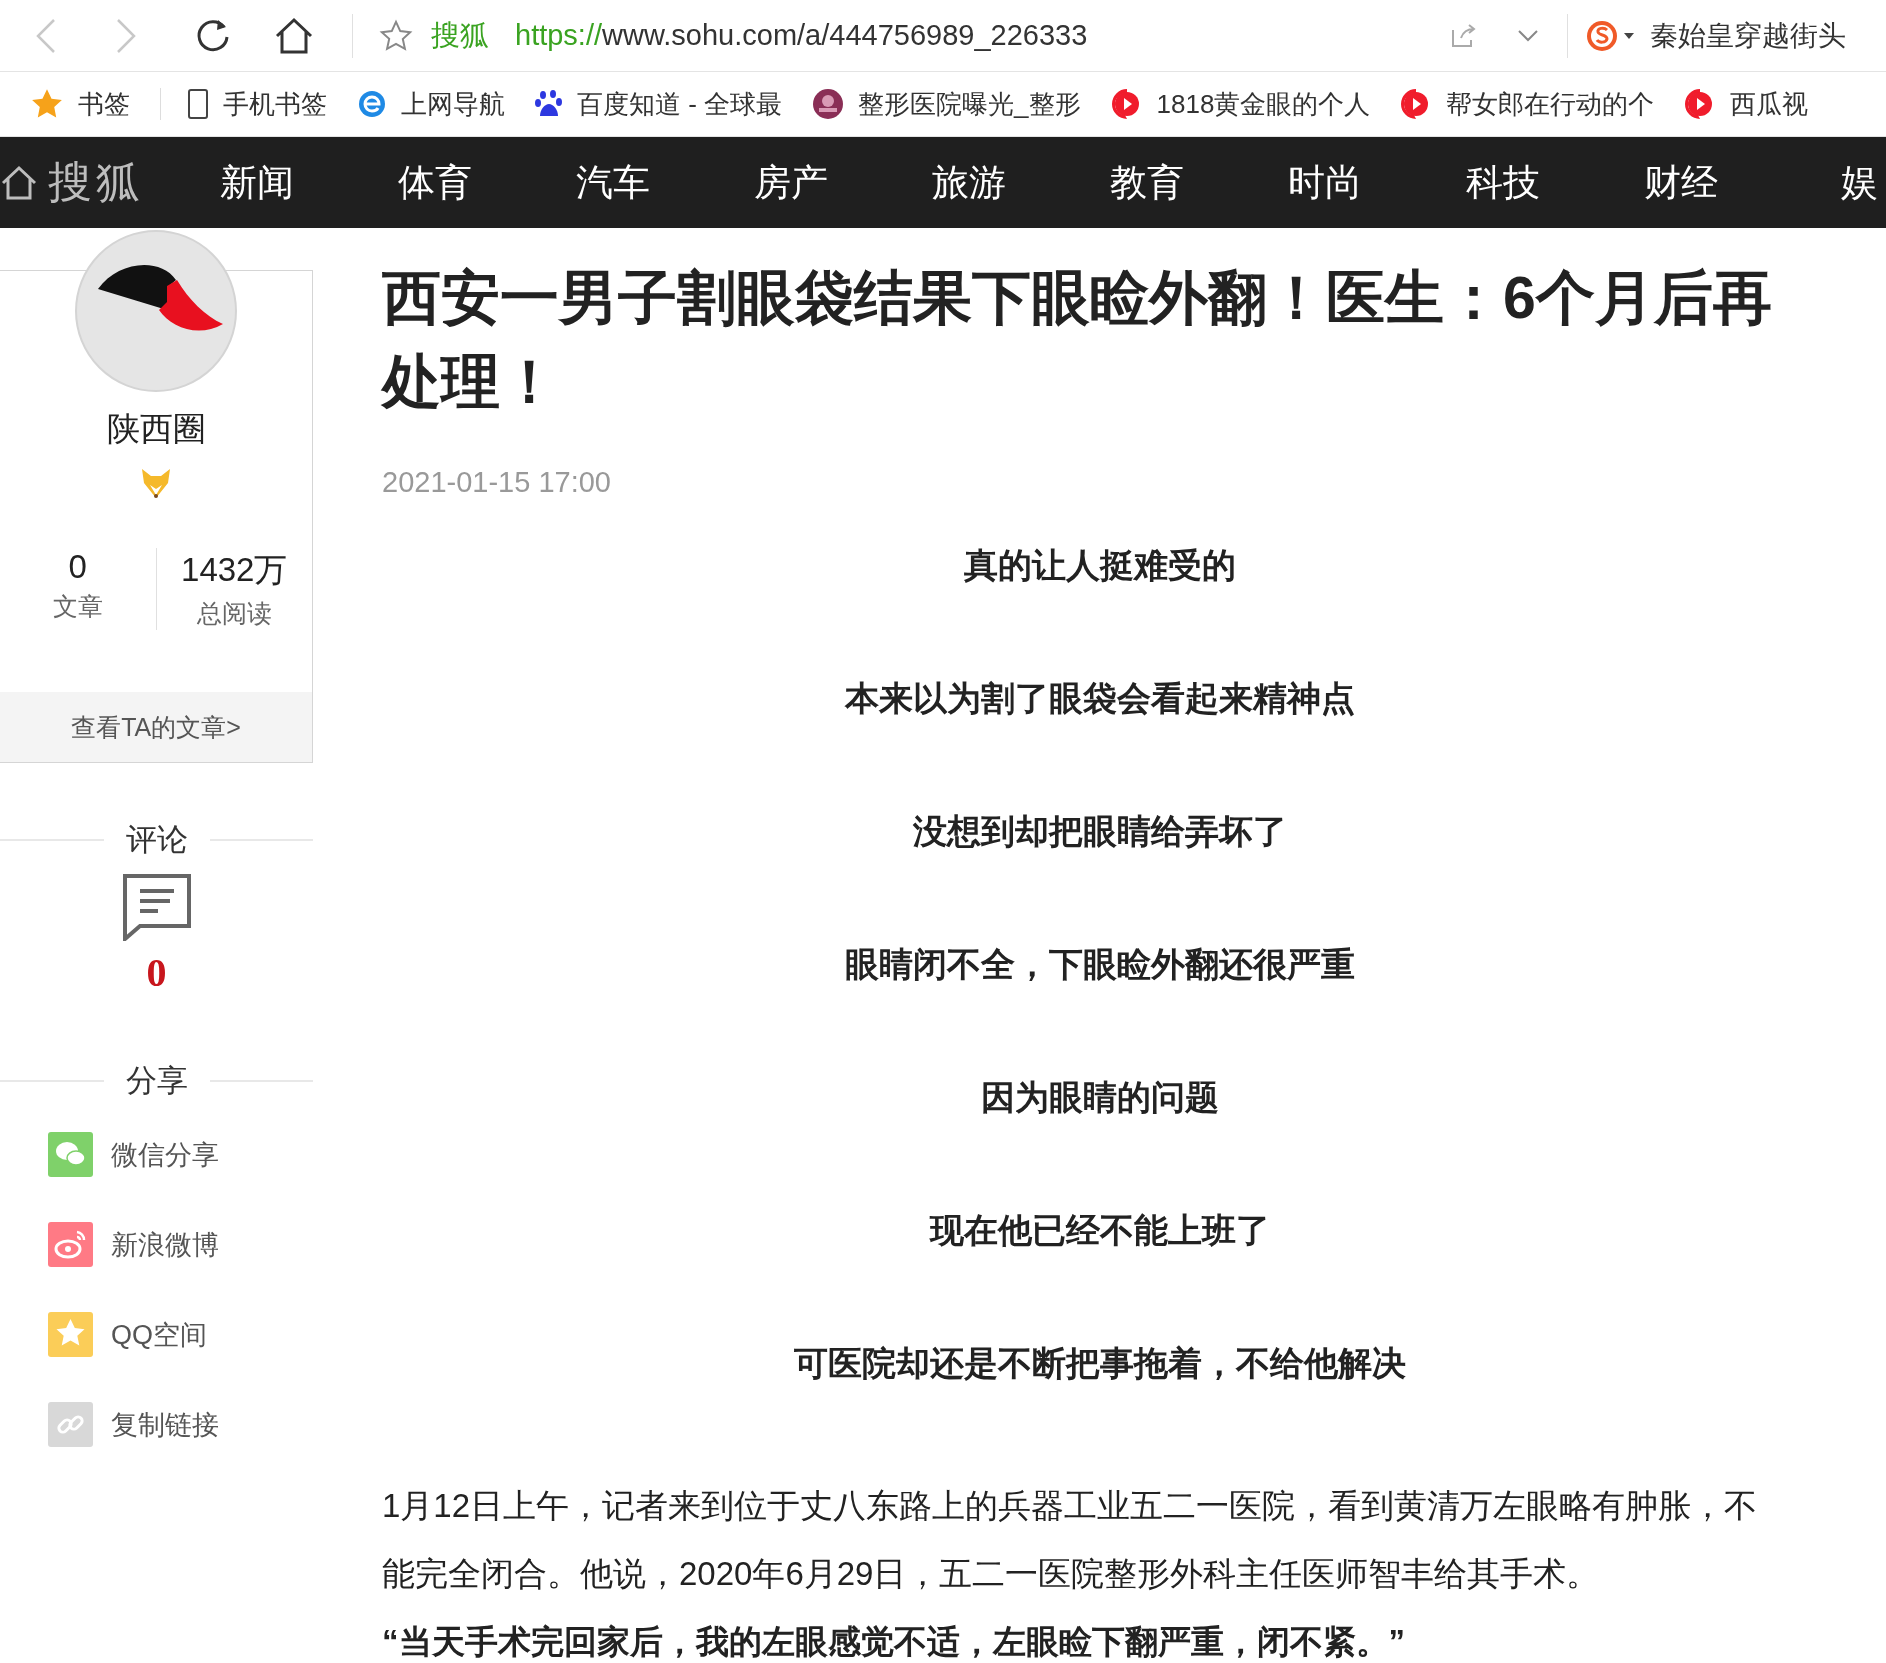 The image size is (1886, 1663). What do you see at coordinates (234, 613) in the screenshot?
I see `stat-label: 总阅读` at bounding box center [234, 613].